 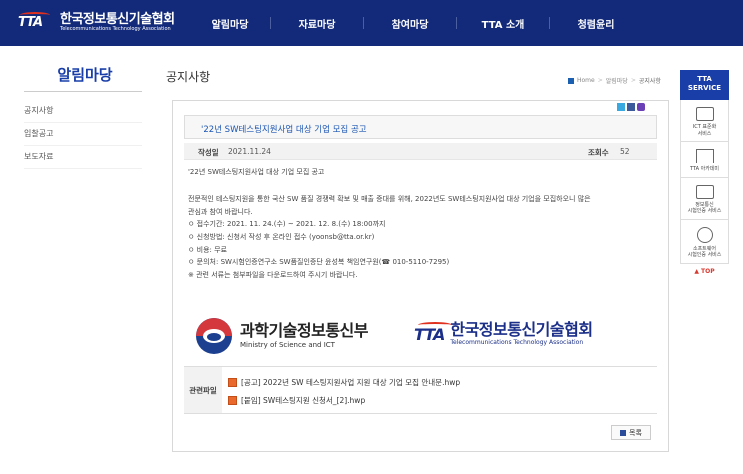 I want to click on post-title-box: '22년 SW테스팅지원사업 대상 기업 모집 공고, so click(x=420, y=127).